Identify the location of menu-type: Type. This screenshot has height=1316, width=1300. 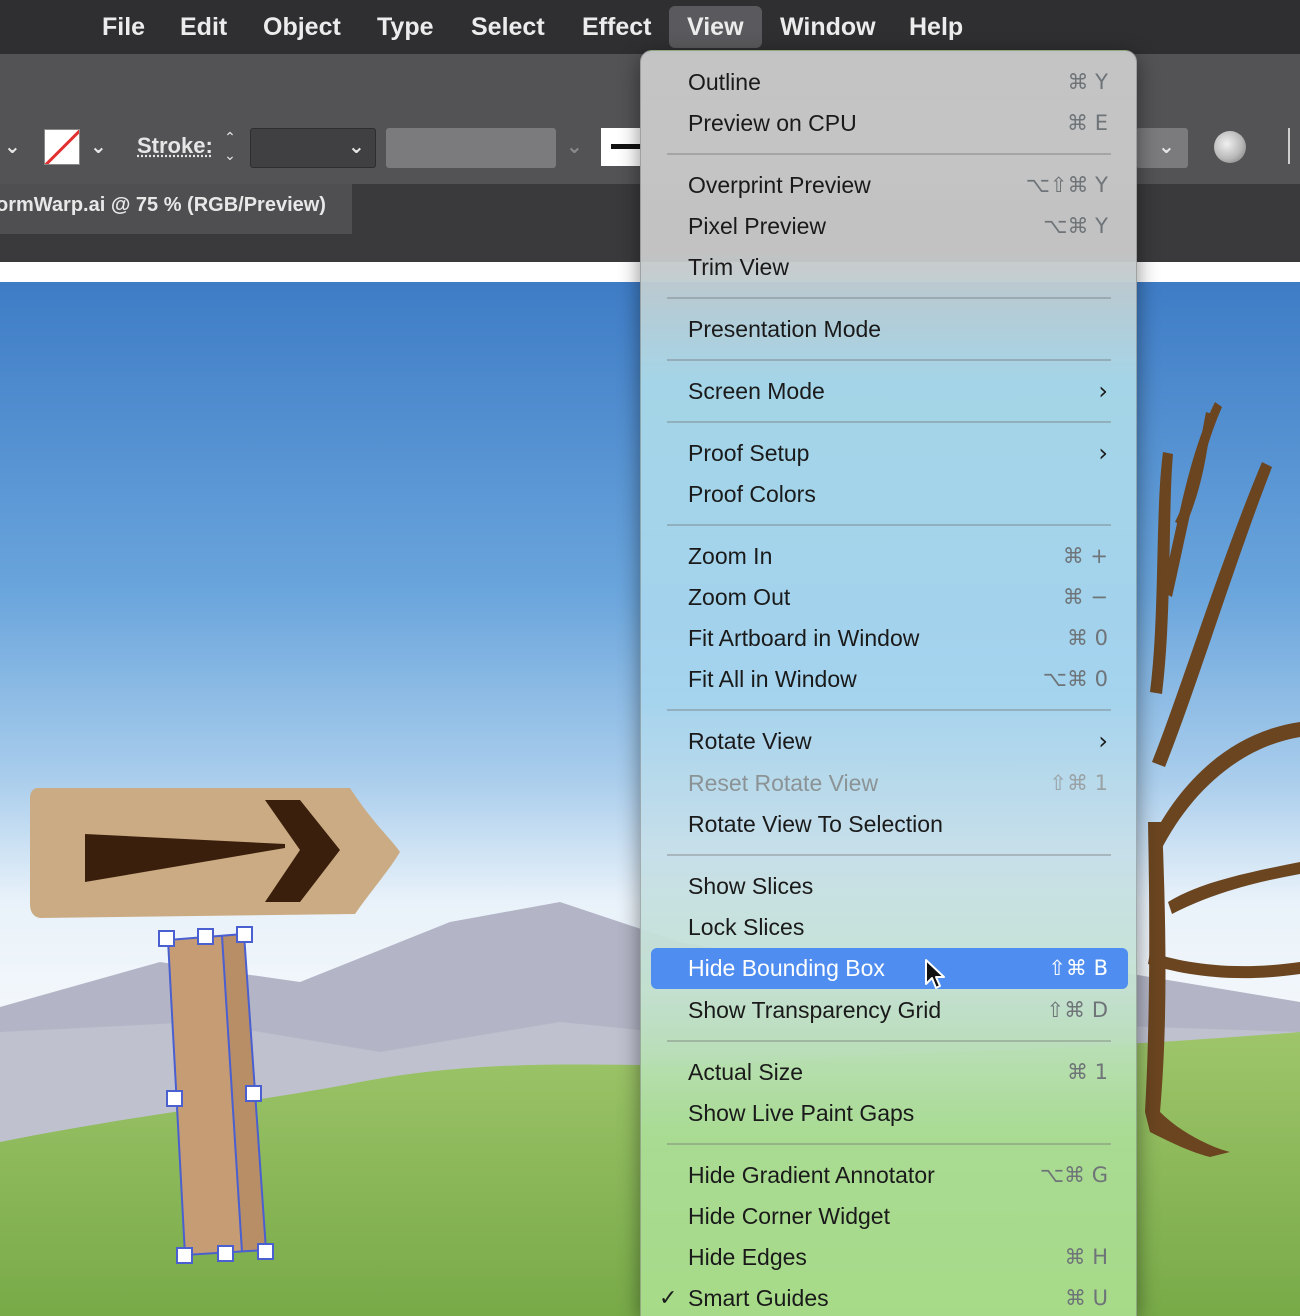
(405, 27).